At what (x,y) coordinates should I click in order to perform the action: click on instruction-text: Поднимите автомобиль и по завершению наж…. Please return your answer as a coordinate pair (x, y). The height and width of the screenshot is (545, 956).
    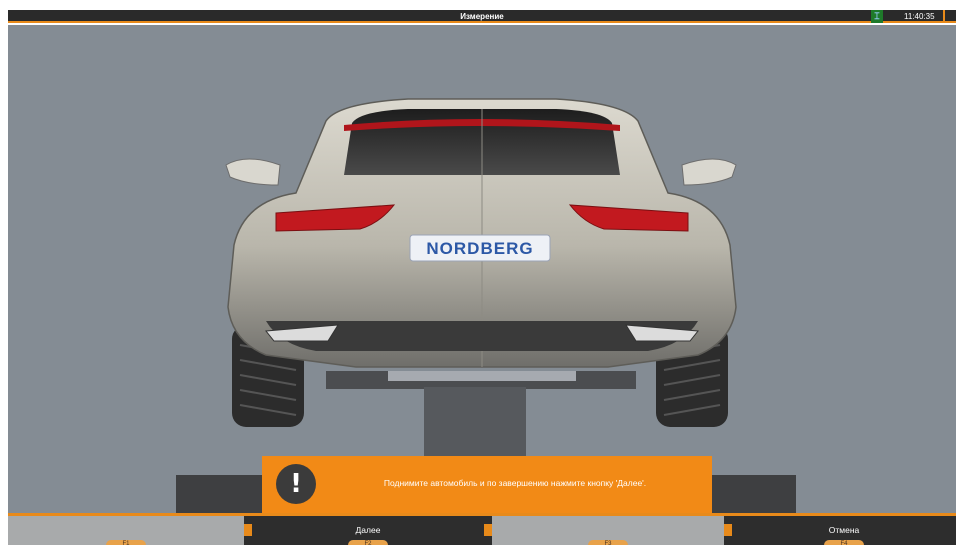
    Looking at the image, I should click on (515, 483).